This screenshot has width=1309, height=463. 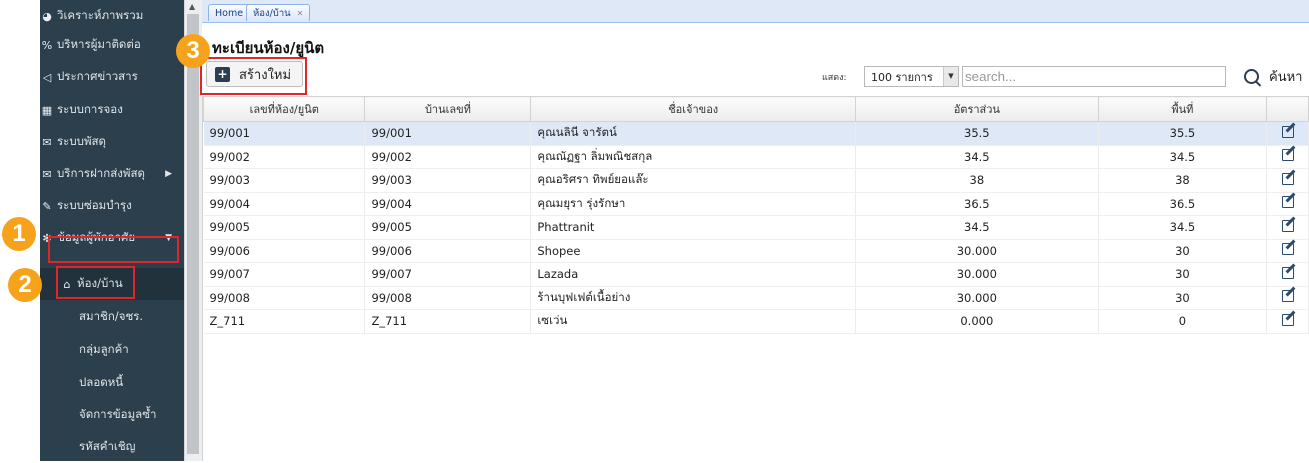 What do you see at coordinates (300, 13) in the screenshot?
I see `close-icon: ✕` at bounding box center [300, 13].